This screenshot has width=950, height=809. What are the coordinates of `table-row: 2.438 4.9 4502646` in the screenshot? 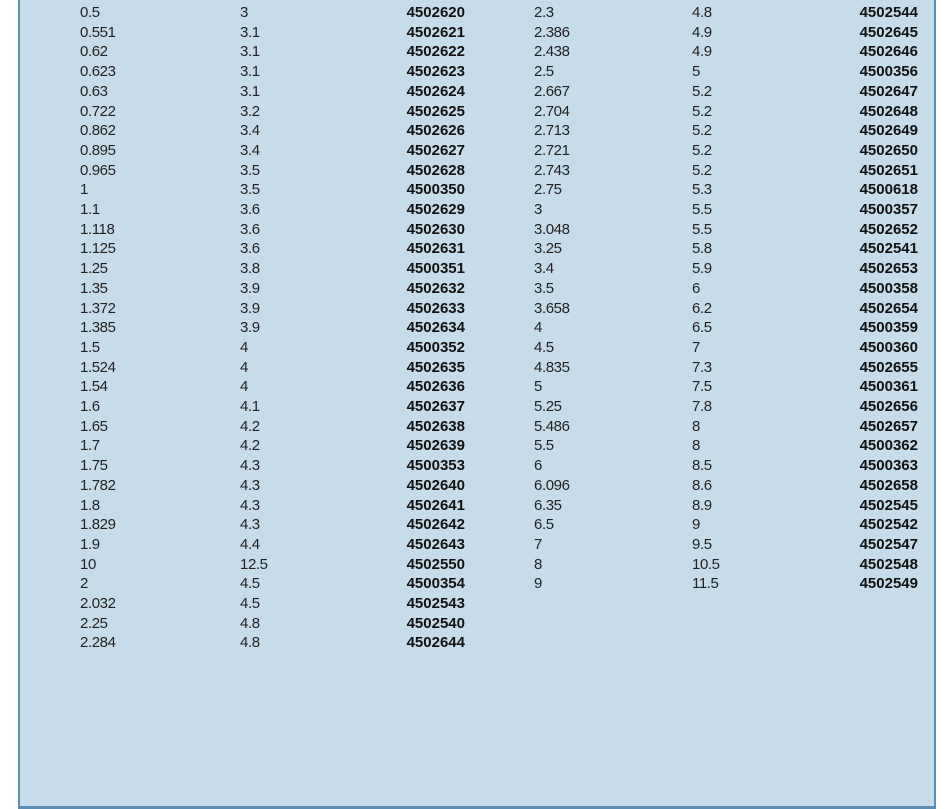 It's located at (459, 52).